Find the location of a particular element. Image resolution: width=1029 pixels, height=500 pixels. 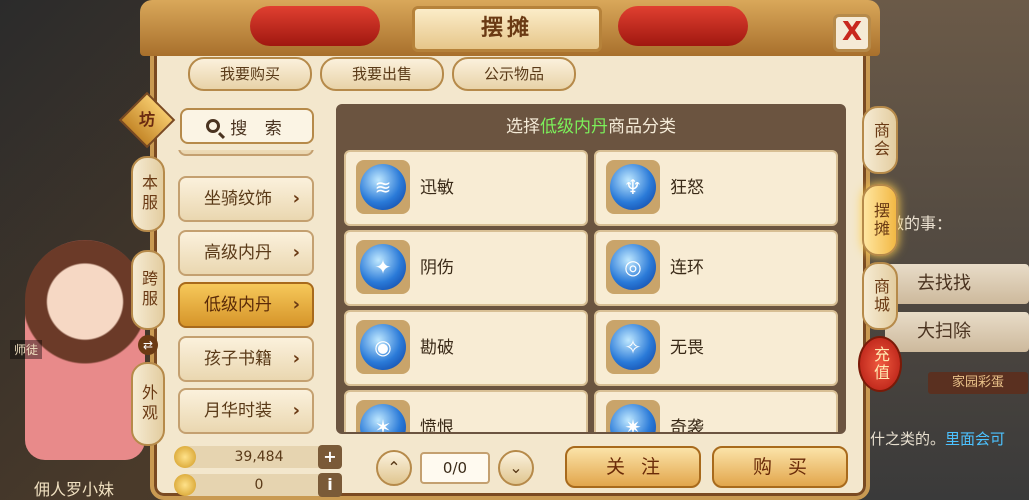

right-ribbon is located at coordinates (683, 26).